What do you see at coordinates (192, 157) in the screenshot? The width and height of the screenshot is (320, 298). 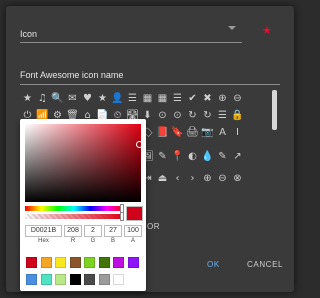 I see `icon-option: ◐` at bounding box center [192, 157].